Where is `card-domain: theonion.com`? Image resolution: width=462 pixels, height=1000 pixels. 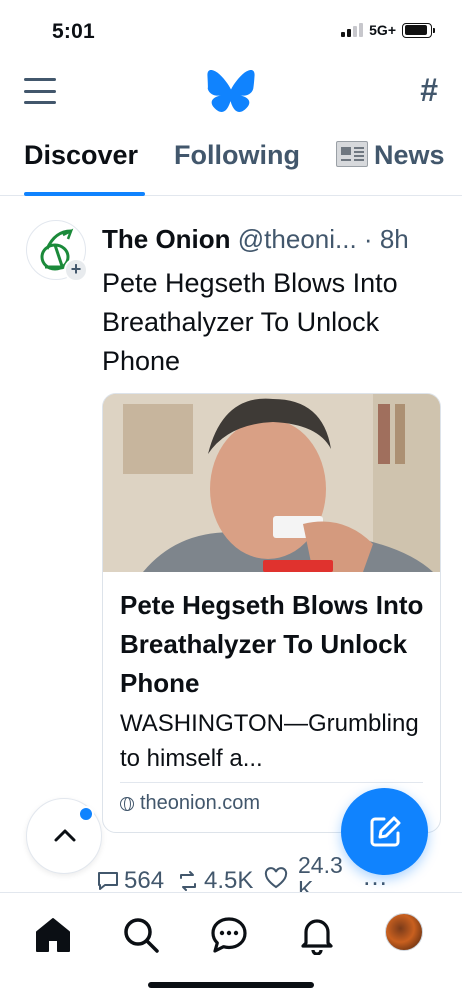
card-domain: theonion.com is located at coordinates (190, 803).